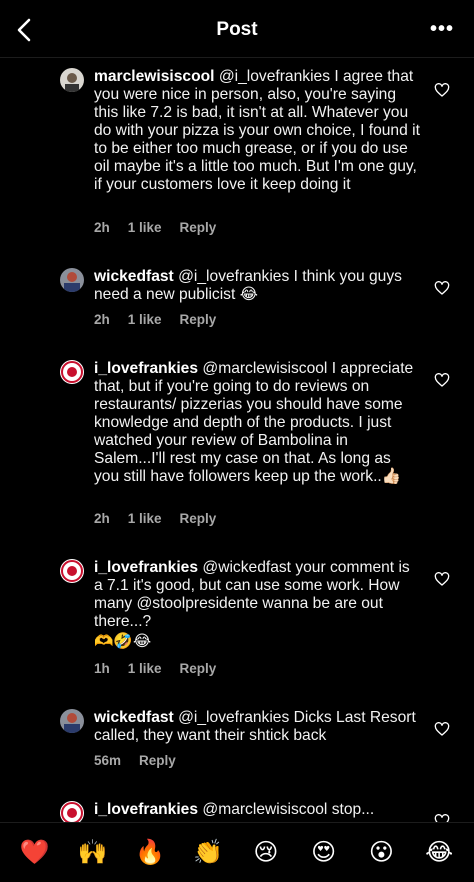 Image resolution: width=474 pixels, height=882 pixels. I want to click on emoji-raising-hands: 🙌, so click(93, 852).